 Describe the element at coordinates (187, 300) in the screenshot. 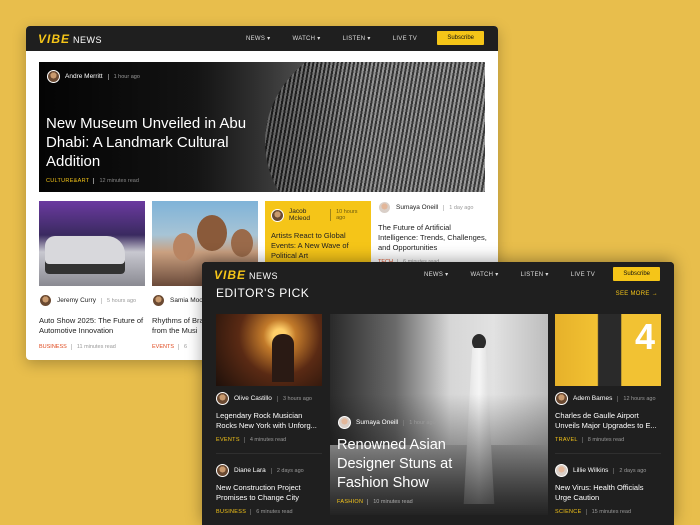

I see `author-name: Samia Moor` at that location.